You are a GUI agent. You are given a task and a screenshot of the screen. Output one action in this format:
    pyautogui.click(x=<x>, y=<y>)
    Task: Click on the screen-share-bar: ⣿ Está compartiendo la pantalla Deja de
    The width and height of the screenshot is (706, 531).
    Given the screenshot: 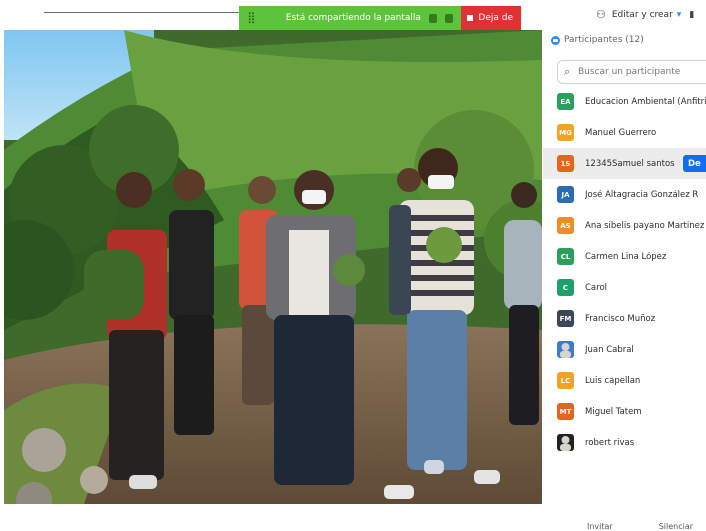 What is the action you would take?
    pyautogui.click(x=380, y=18)
    